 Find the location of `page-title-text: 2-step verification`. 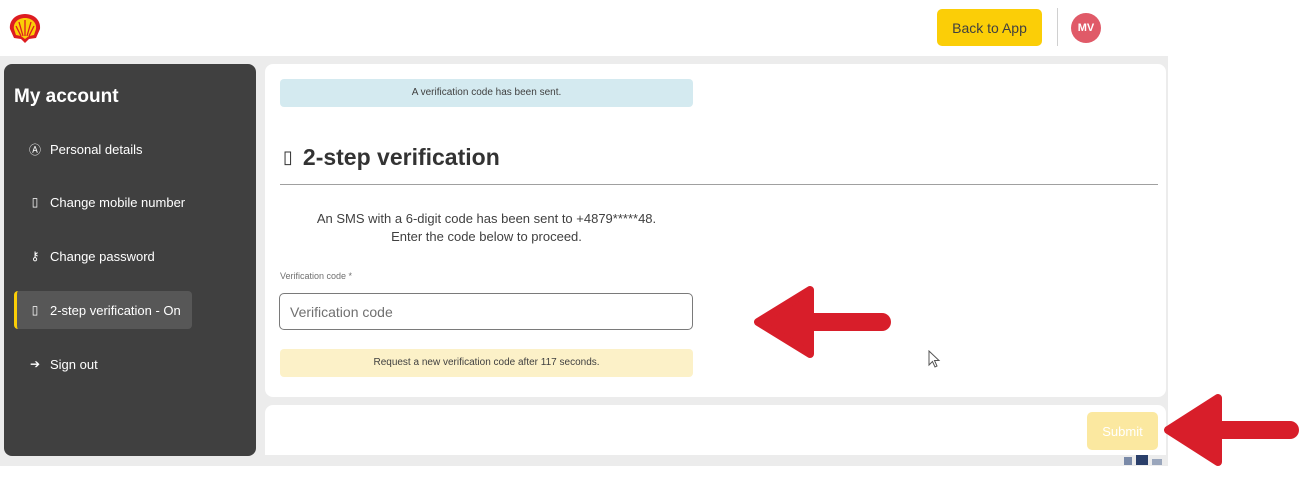

page-title-text: 2-step verification is located at coordinates (401, 157).